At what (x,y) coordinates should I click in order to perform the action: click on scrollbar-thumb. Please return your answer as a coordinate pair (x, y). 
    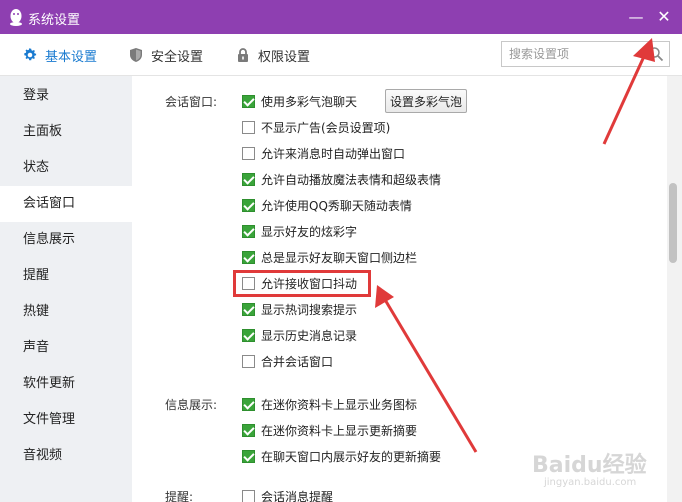
    Looking at the image, I should click on (673, 223).